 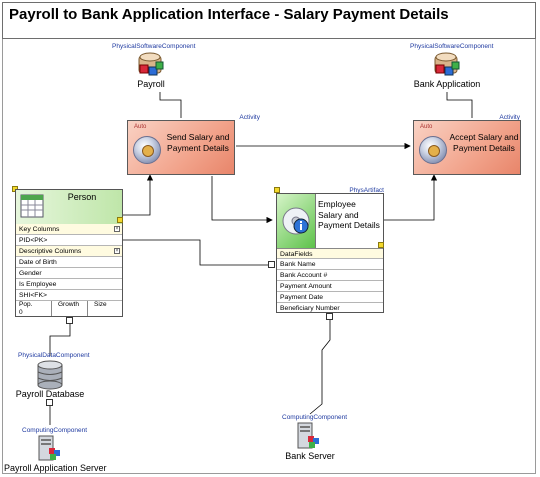 I want to click on send-to-artifact-arrow, so click(x=242, y=200).